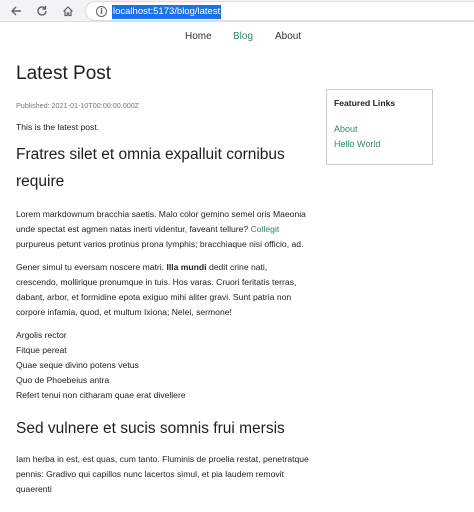  What do you see at coordinates (42, 11) in the screenshot?
I see `reload-icon` at bounding box center [42, 11].